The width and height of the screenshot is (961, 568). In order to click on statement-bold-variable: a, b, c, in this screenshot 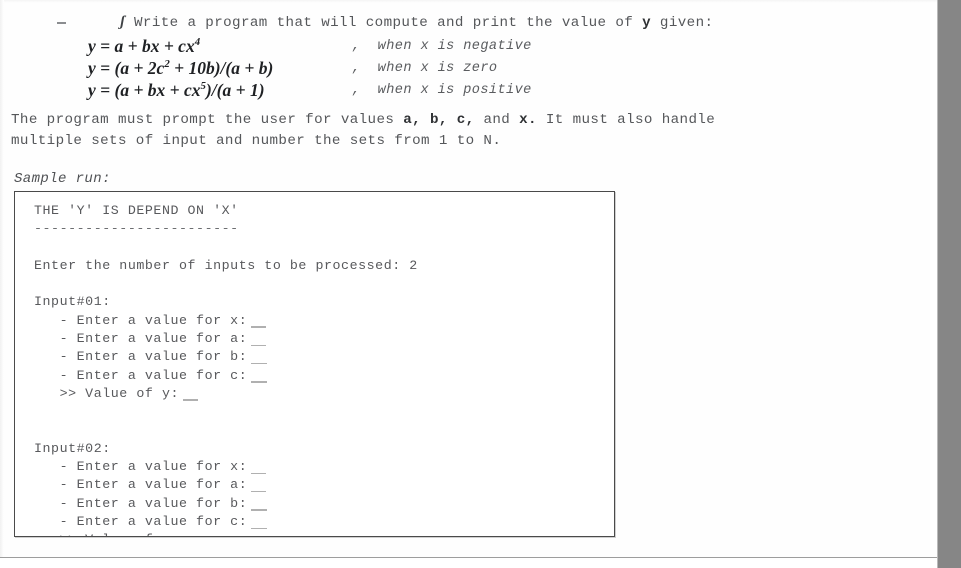, I will do `click(439, 120)`.